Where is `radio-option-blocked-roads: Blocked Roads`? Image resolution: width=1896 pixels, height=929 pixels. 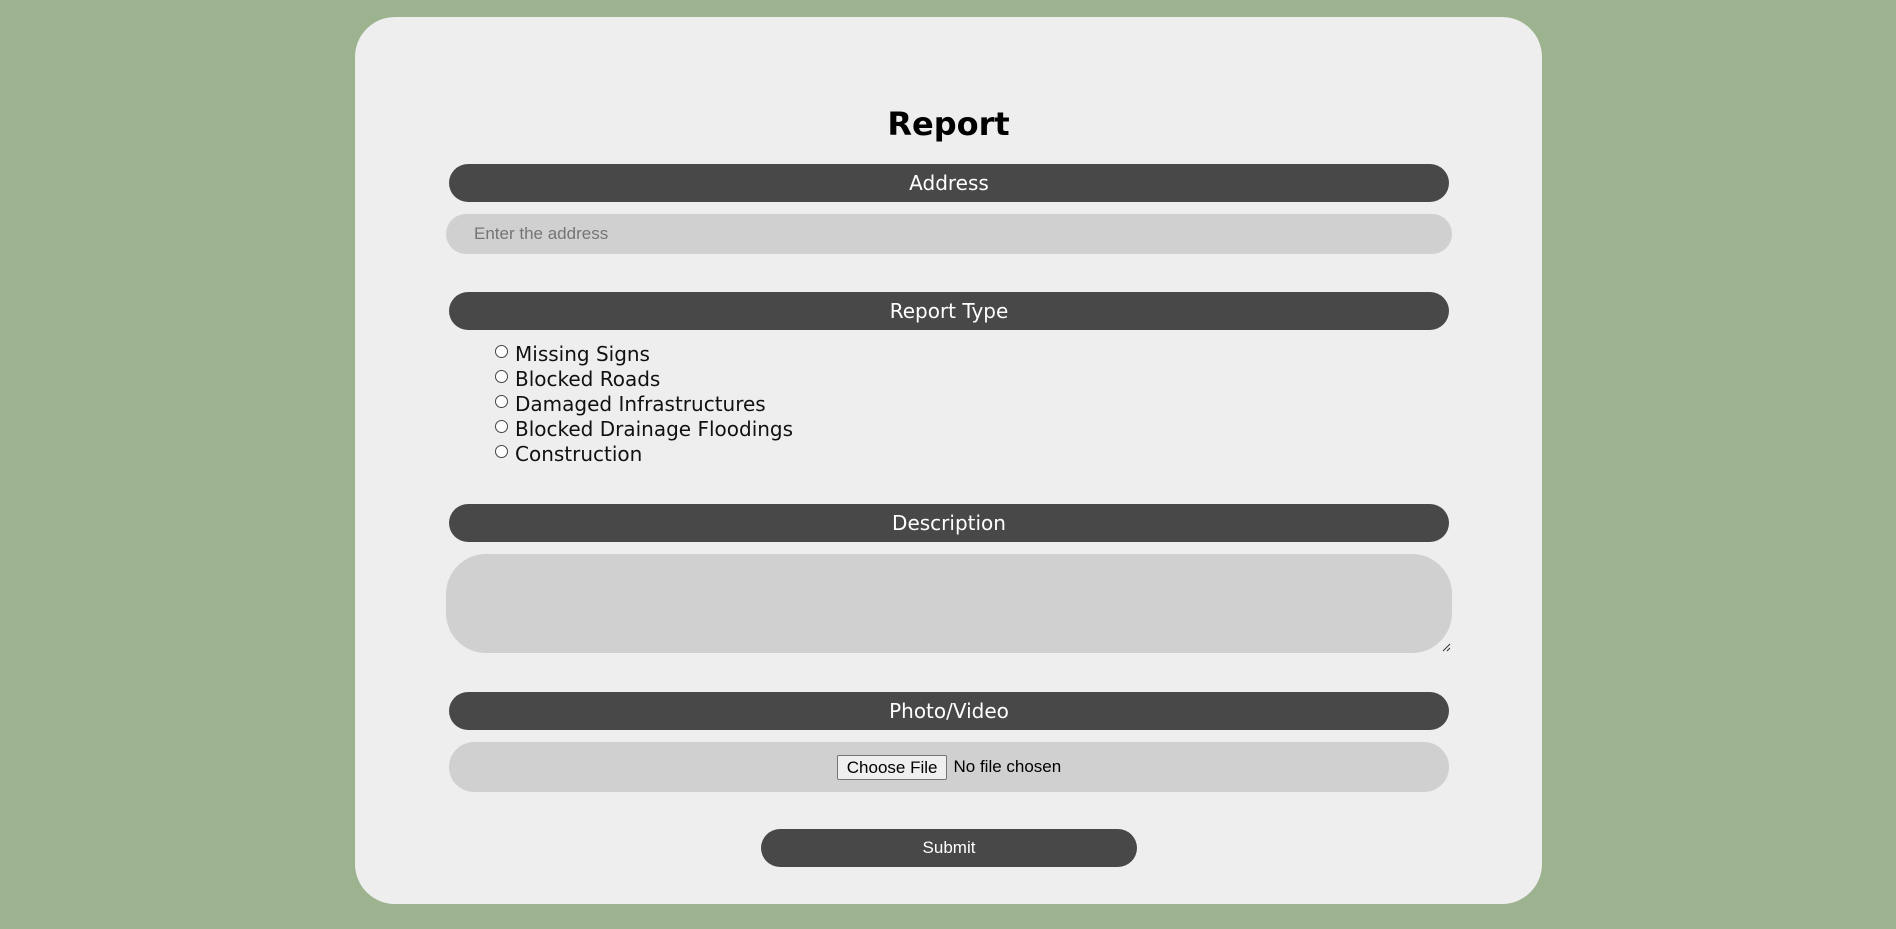 radio-option-blocked-roads: Blocked Roads is located at coordinates (644, 379).